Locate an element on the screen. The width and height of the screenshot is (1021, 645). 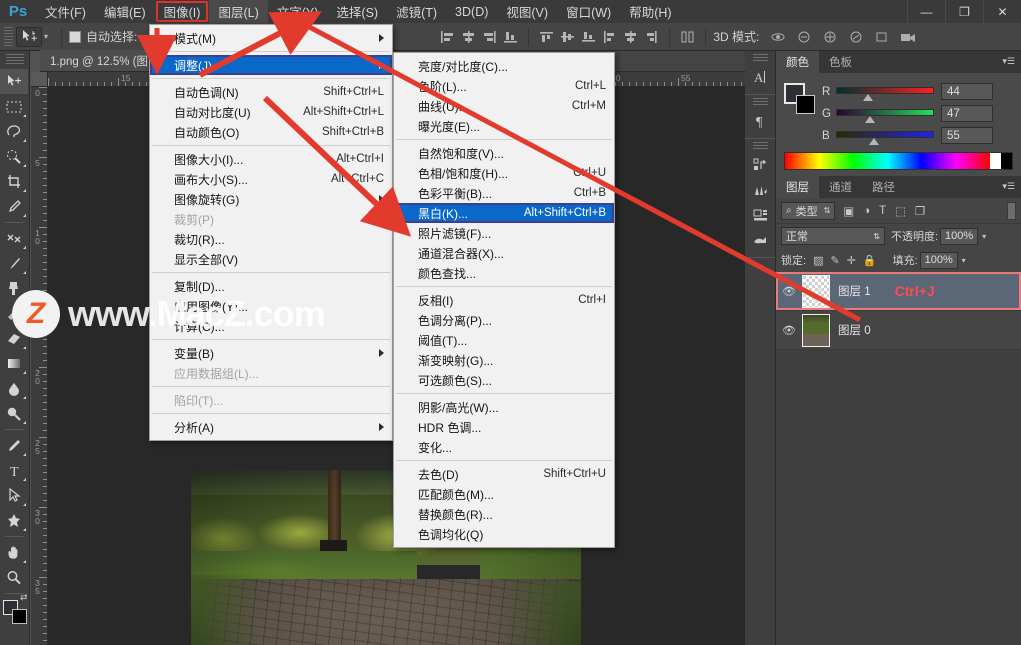
layer-filter-kind-select: ⌕ 类型 ⇅ is located at coordinates (808, 210).